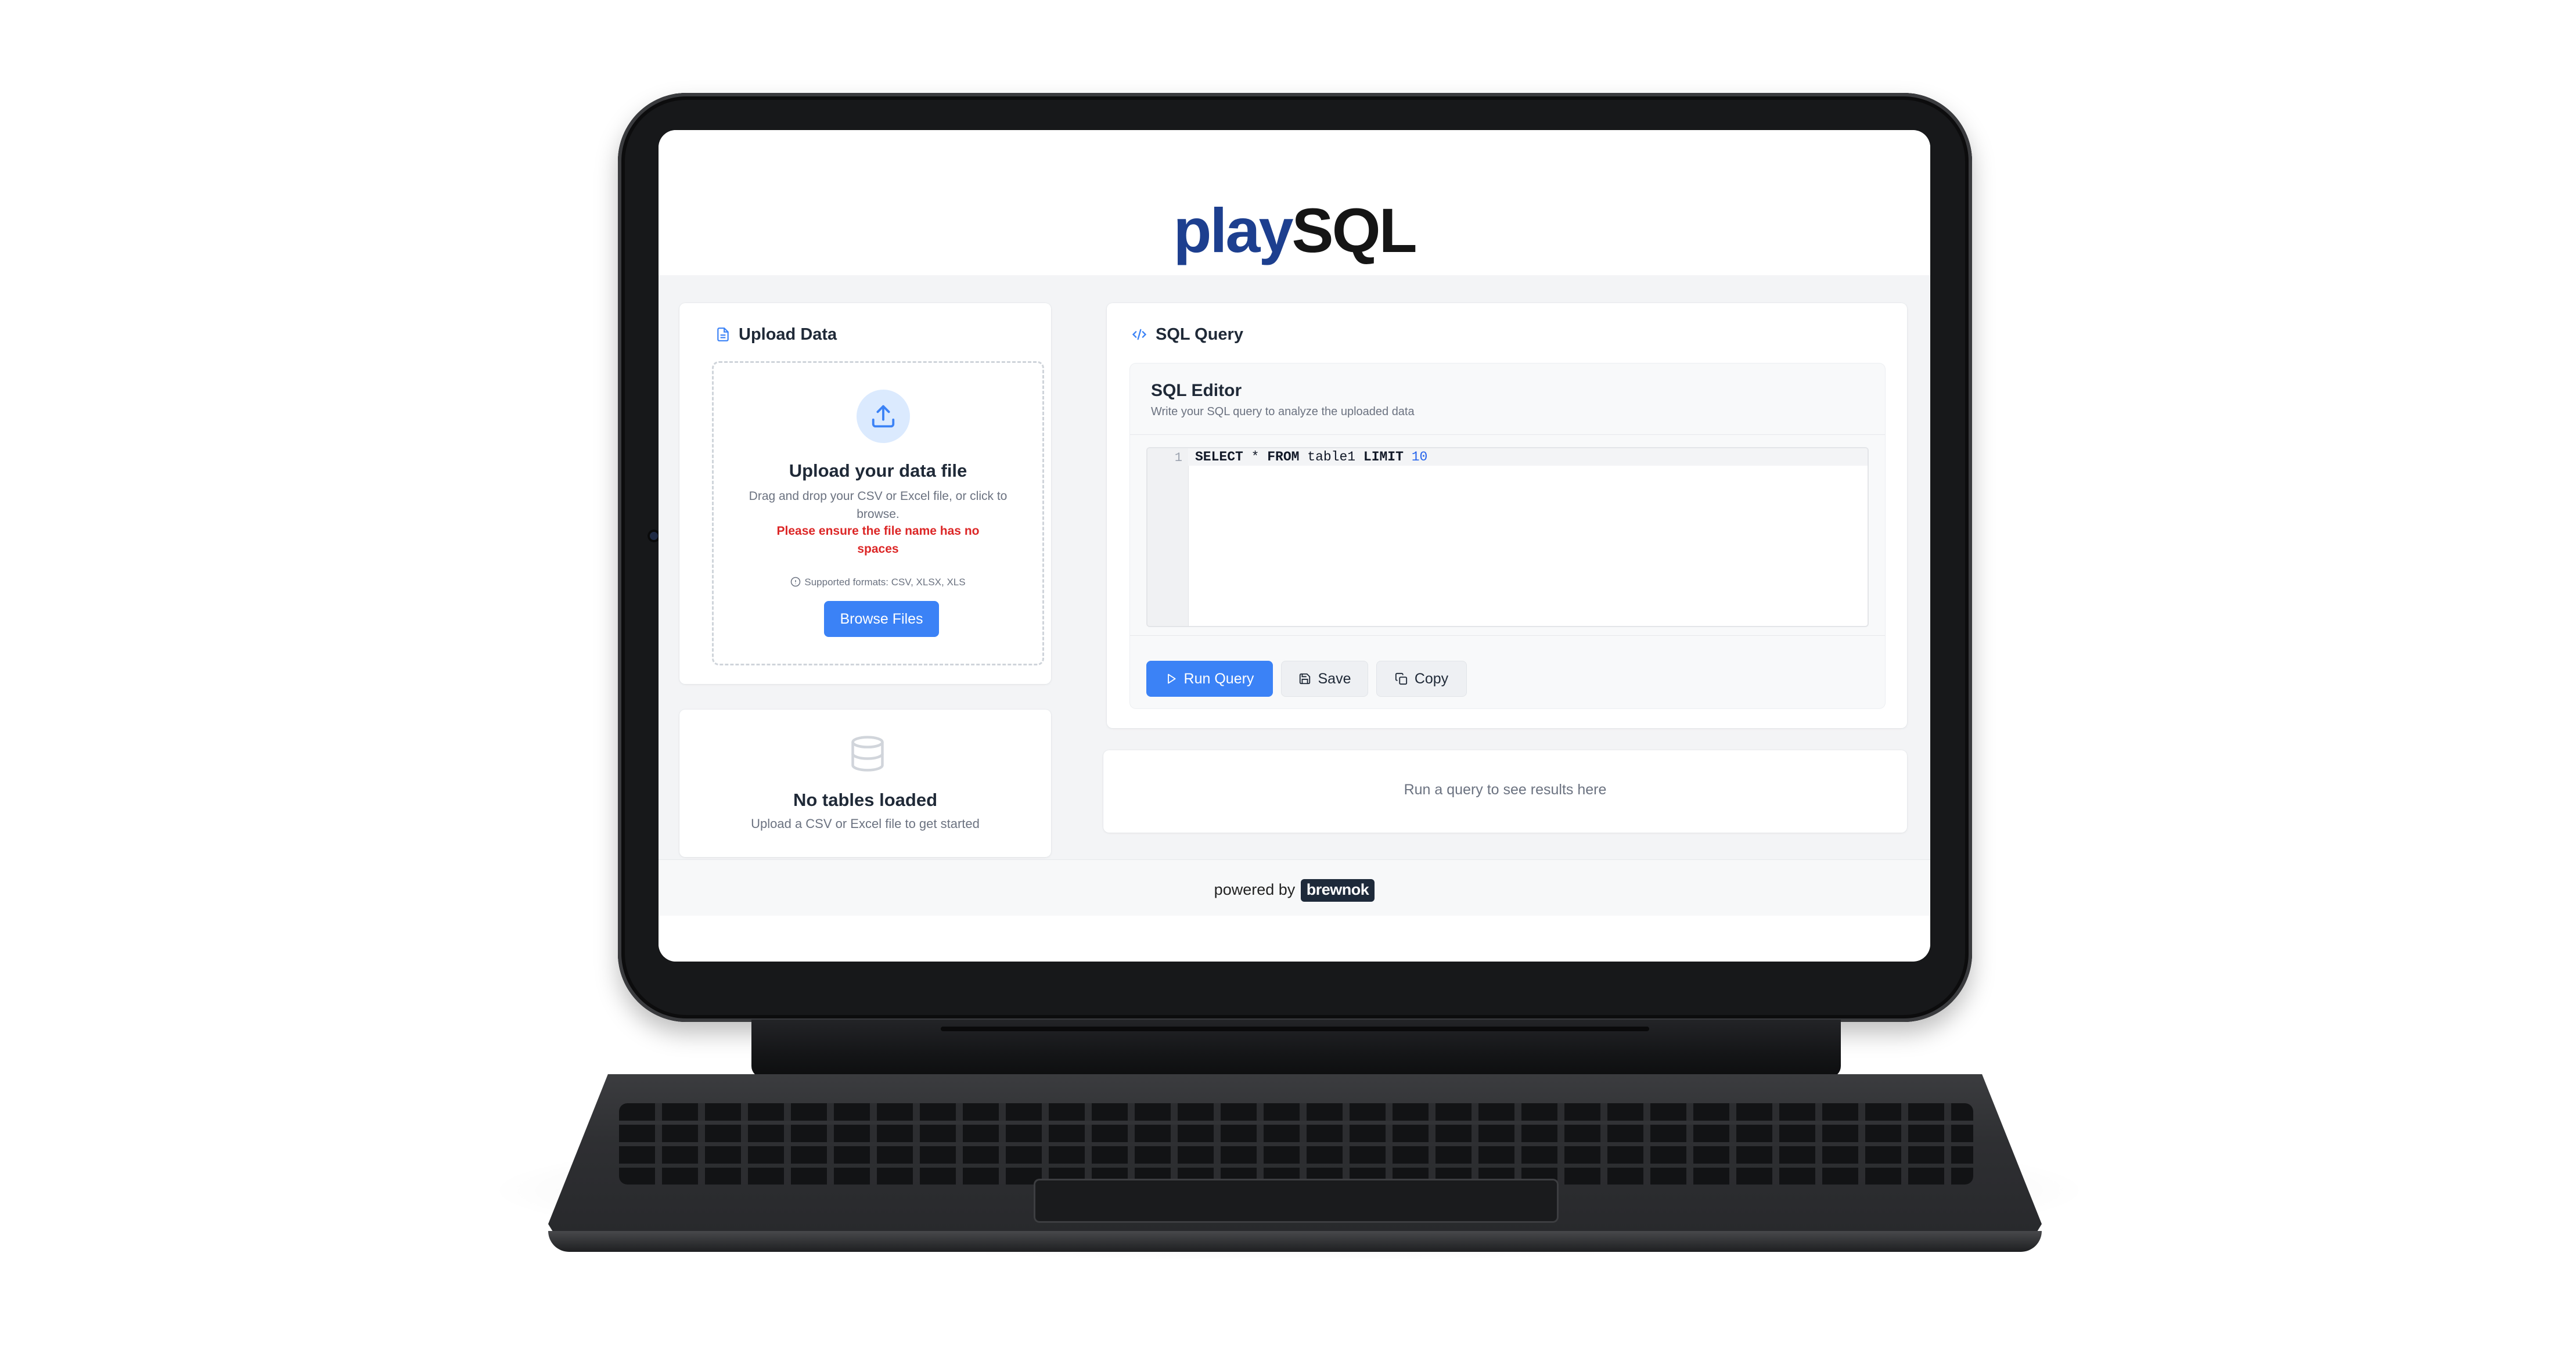 The image size is (2576, 1368). What do you see at coordinates (1139, 335) in the screenshot?
I see `code-icon` at bounding box center [1139, 335].